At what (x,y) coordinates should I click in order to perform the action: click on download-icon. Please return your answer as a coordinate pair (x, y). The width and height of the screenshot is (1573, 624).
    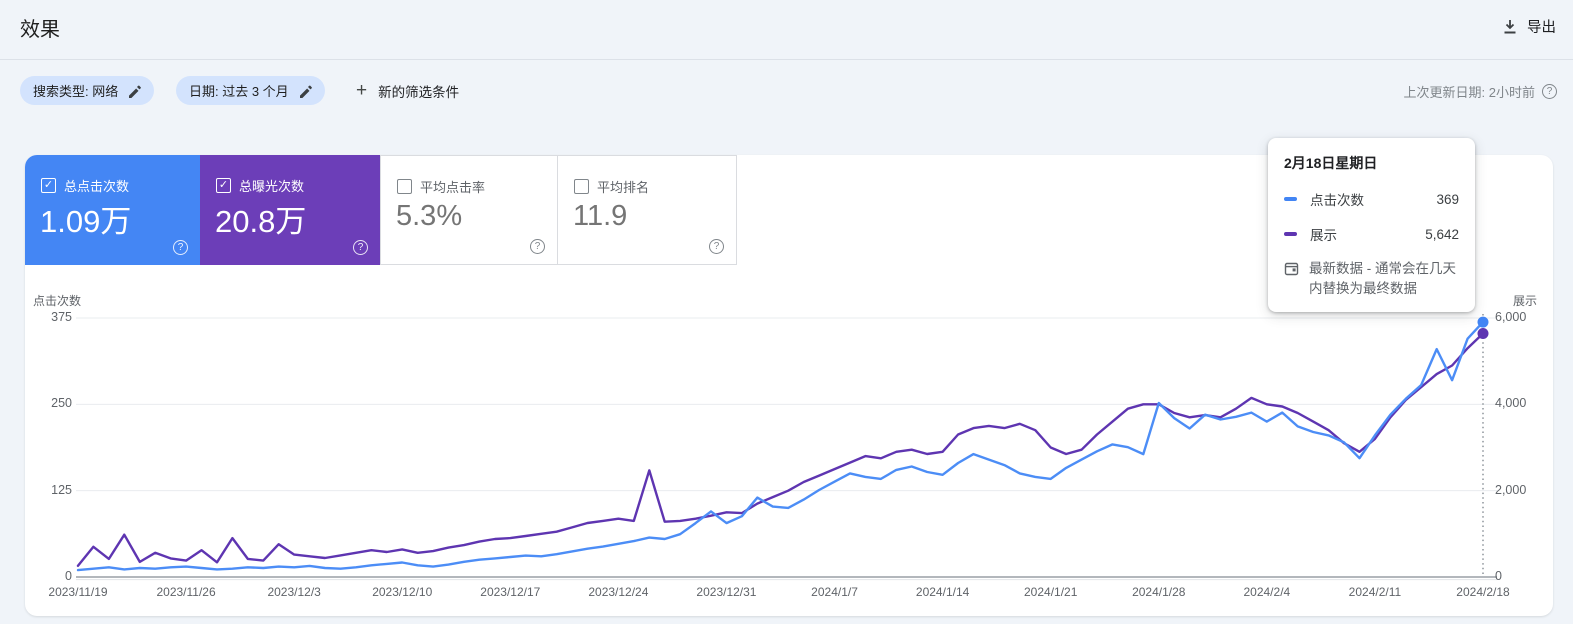
    Looking at the image, I should click on (1510, 27).